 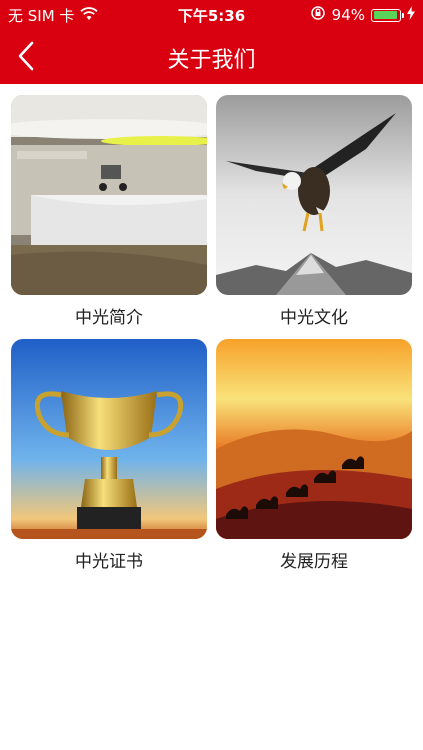 What do you see at coordinates (314, 439) in the screenshot?
I see `desert-camel-caravan-photo` at bounding box center [314, 439].